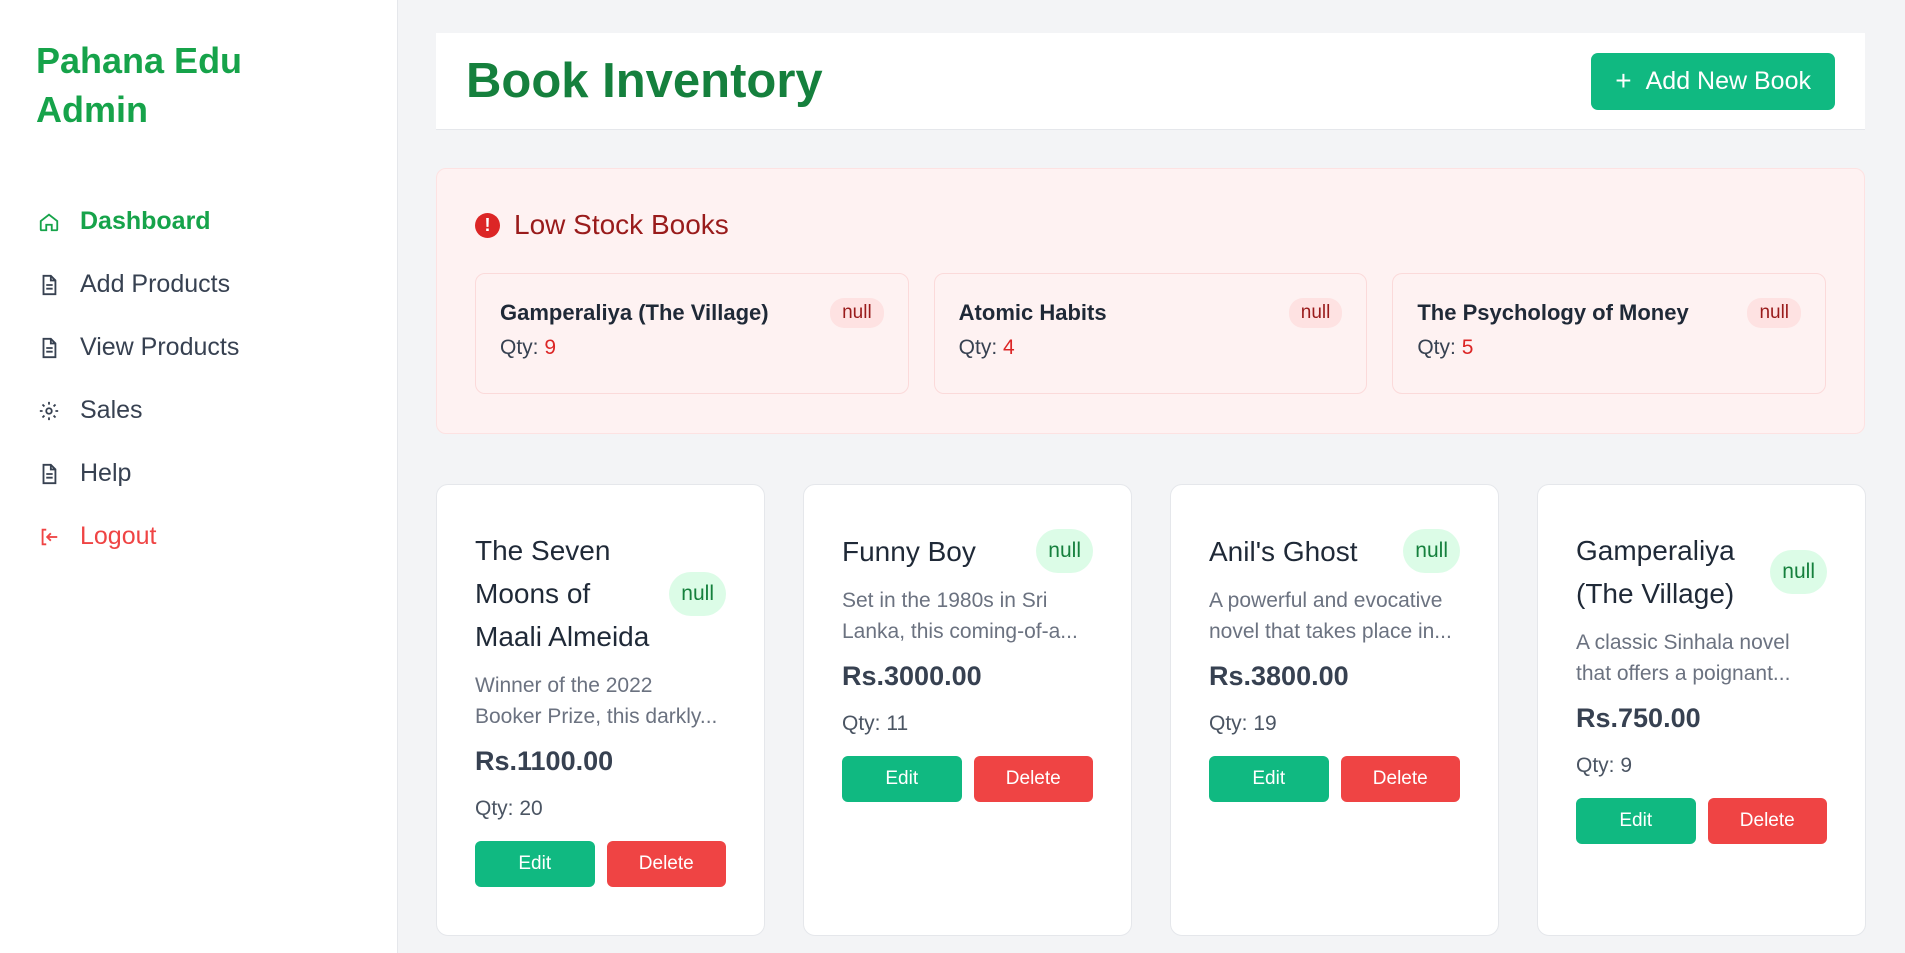 Image resolution: width=1905 pixels, height=953 pixels. What do you see at coordinates (1604, 765) in the screenshot?
I see `product-qty: Qty: 9` at bounding box center [1604, 765].